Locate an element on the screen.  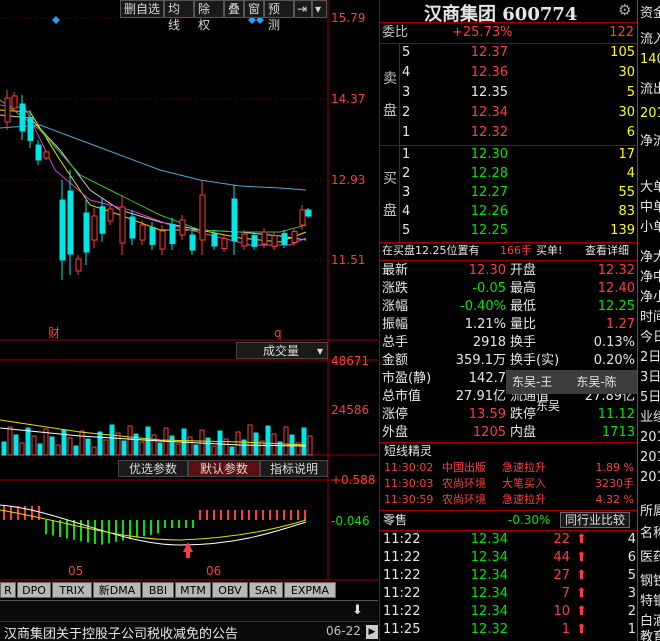
stat-label: 总市值 is located at coordinates (402, 396).